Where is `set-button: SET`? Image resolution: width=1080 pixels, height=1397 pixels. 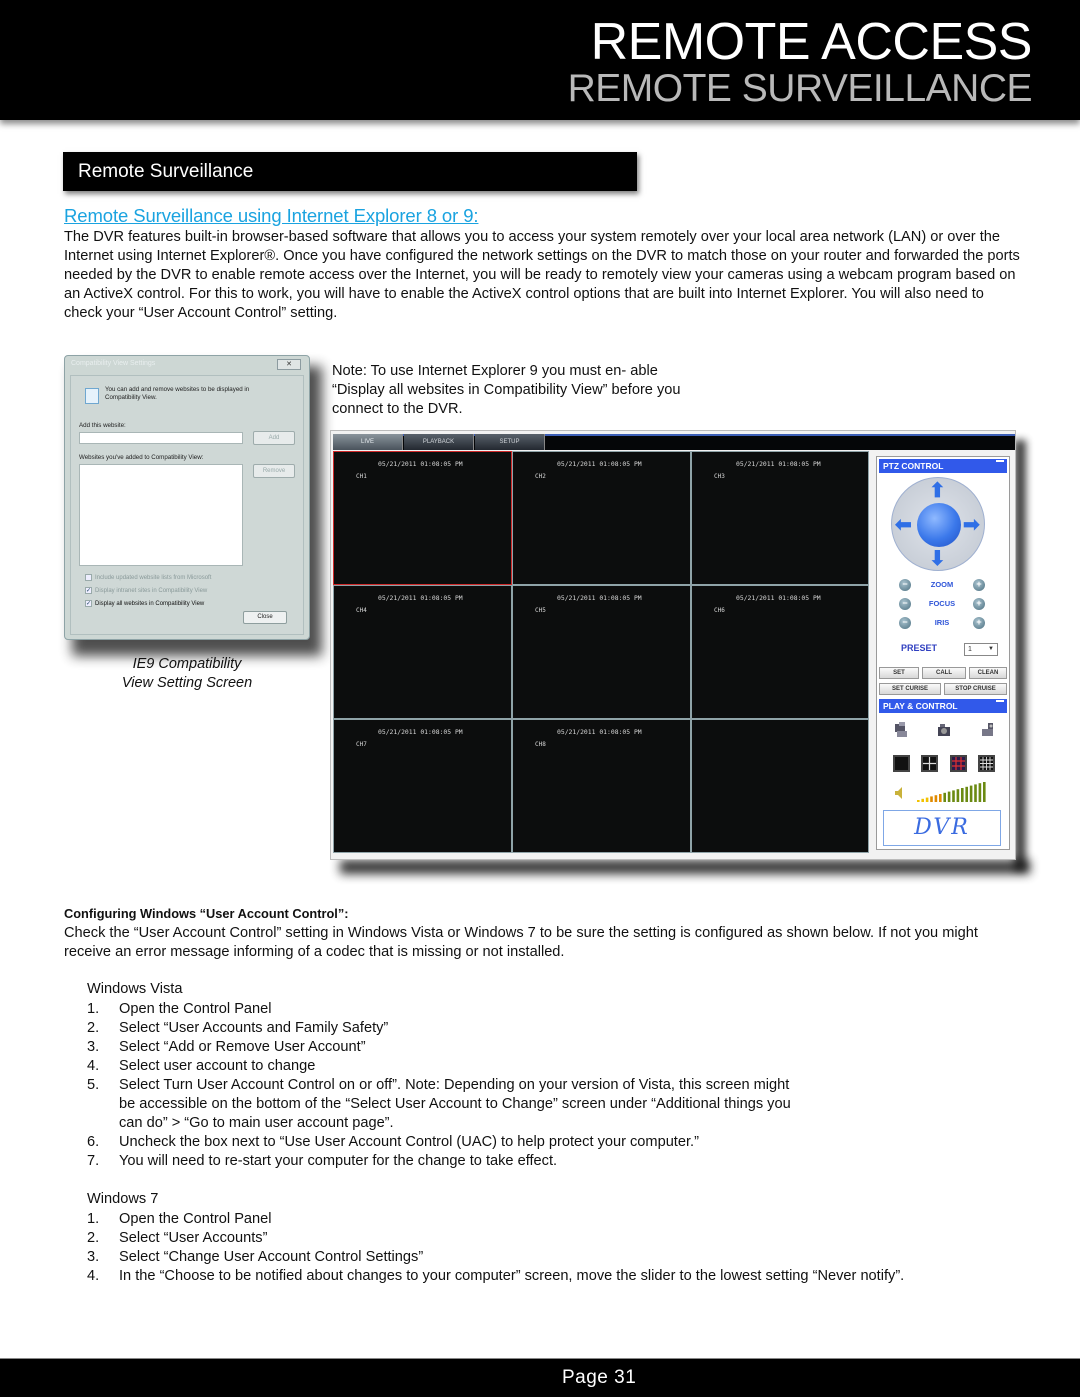 set-button: SET is located at coordinates (899, 673).